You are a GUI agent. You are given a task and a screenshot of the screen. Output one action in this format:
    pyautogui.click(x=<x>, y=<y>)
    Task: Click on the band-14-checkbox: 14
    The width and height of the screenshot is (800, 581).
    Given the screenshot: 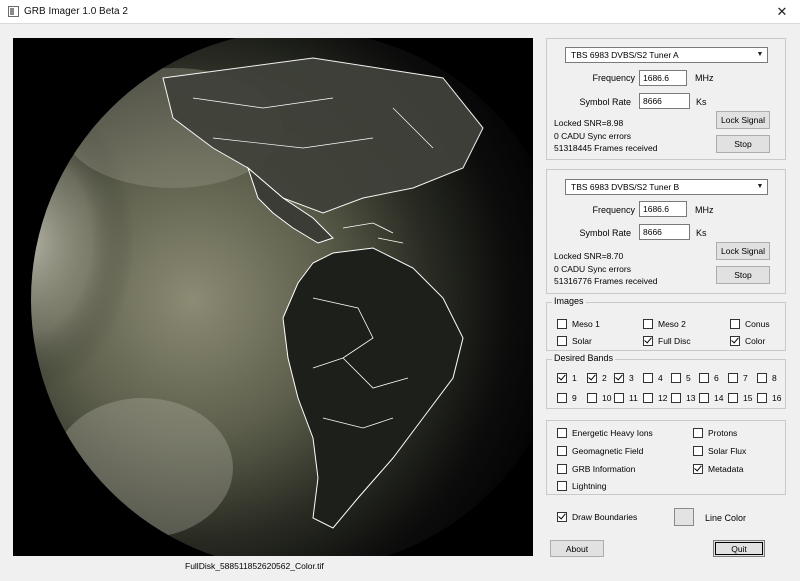 What is the action you would take?
    pyautogui.click(x=711, y=398)
    